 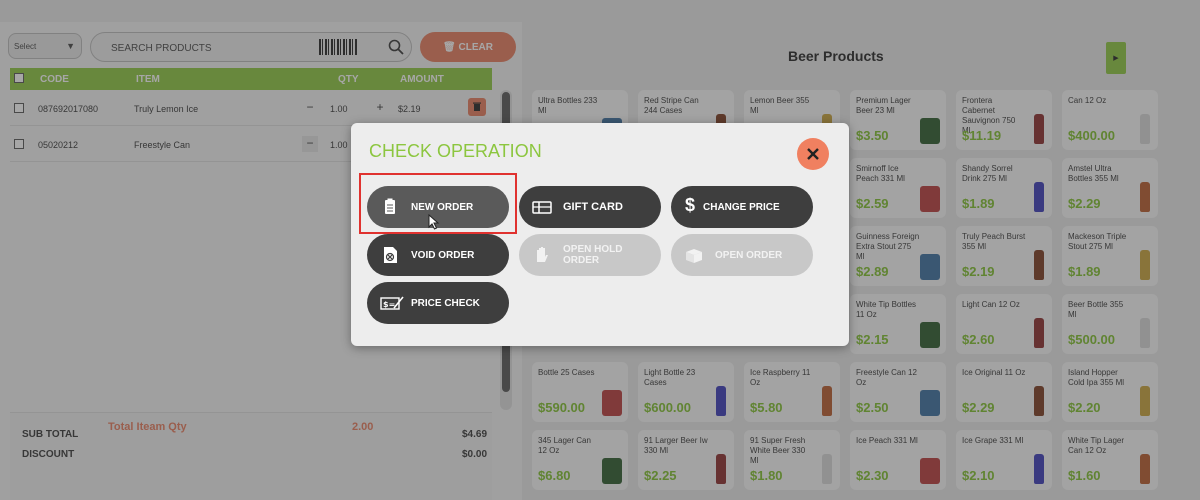 I want to click on gift-card-label: GIFT CARD, so click(x=593, y=207).